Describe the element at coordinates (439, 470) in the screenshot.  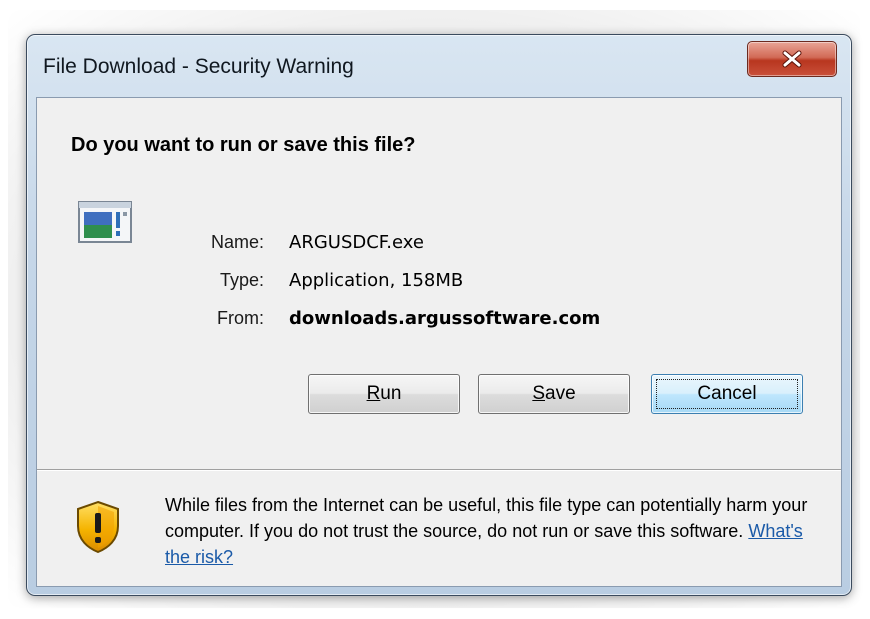
I see `section-divider` at that location.